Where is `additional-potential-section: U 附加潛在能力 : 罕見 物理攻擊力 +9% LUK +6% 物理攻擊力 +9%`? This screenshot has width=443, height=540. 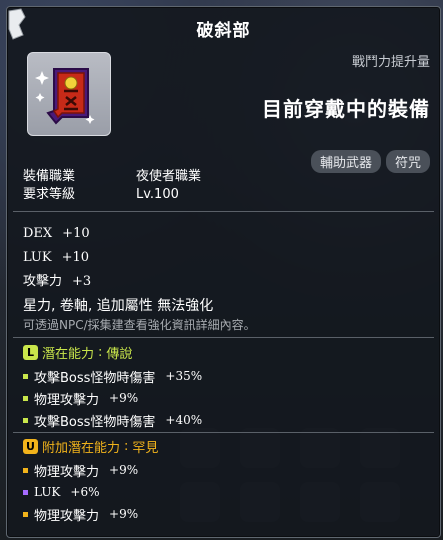 additional-potential-section: U 附加潛在能力 : 罕見 物理攻擊力 +9% LUK +6% 物理攻擊力 +9% is located at coordinates (90, 481).